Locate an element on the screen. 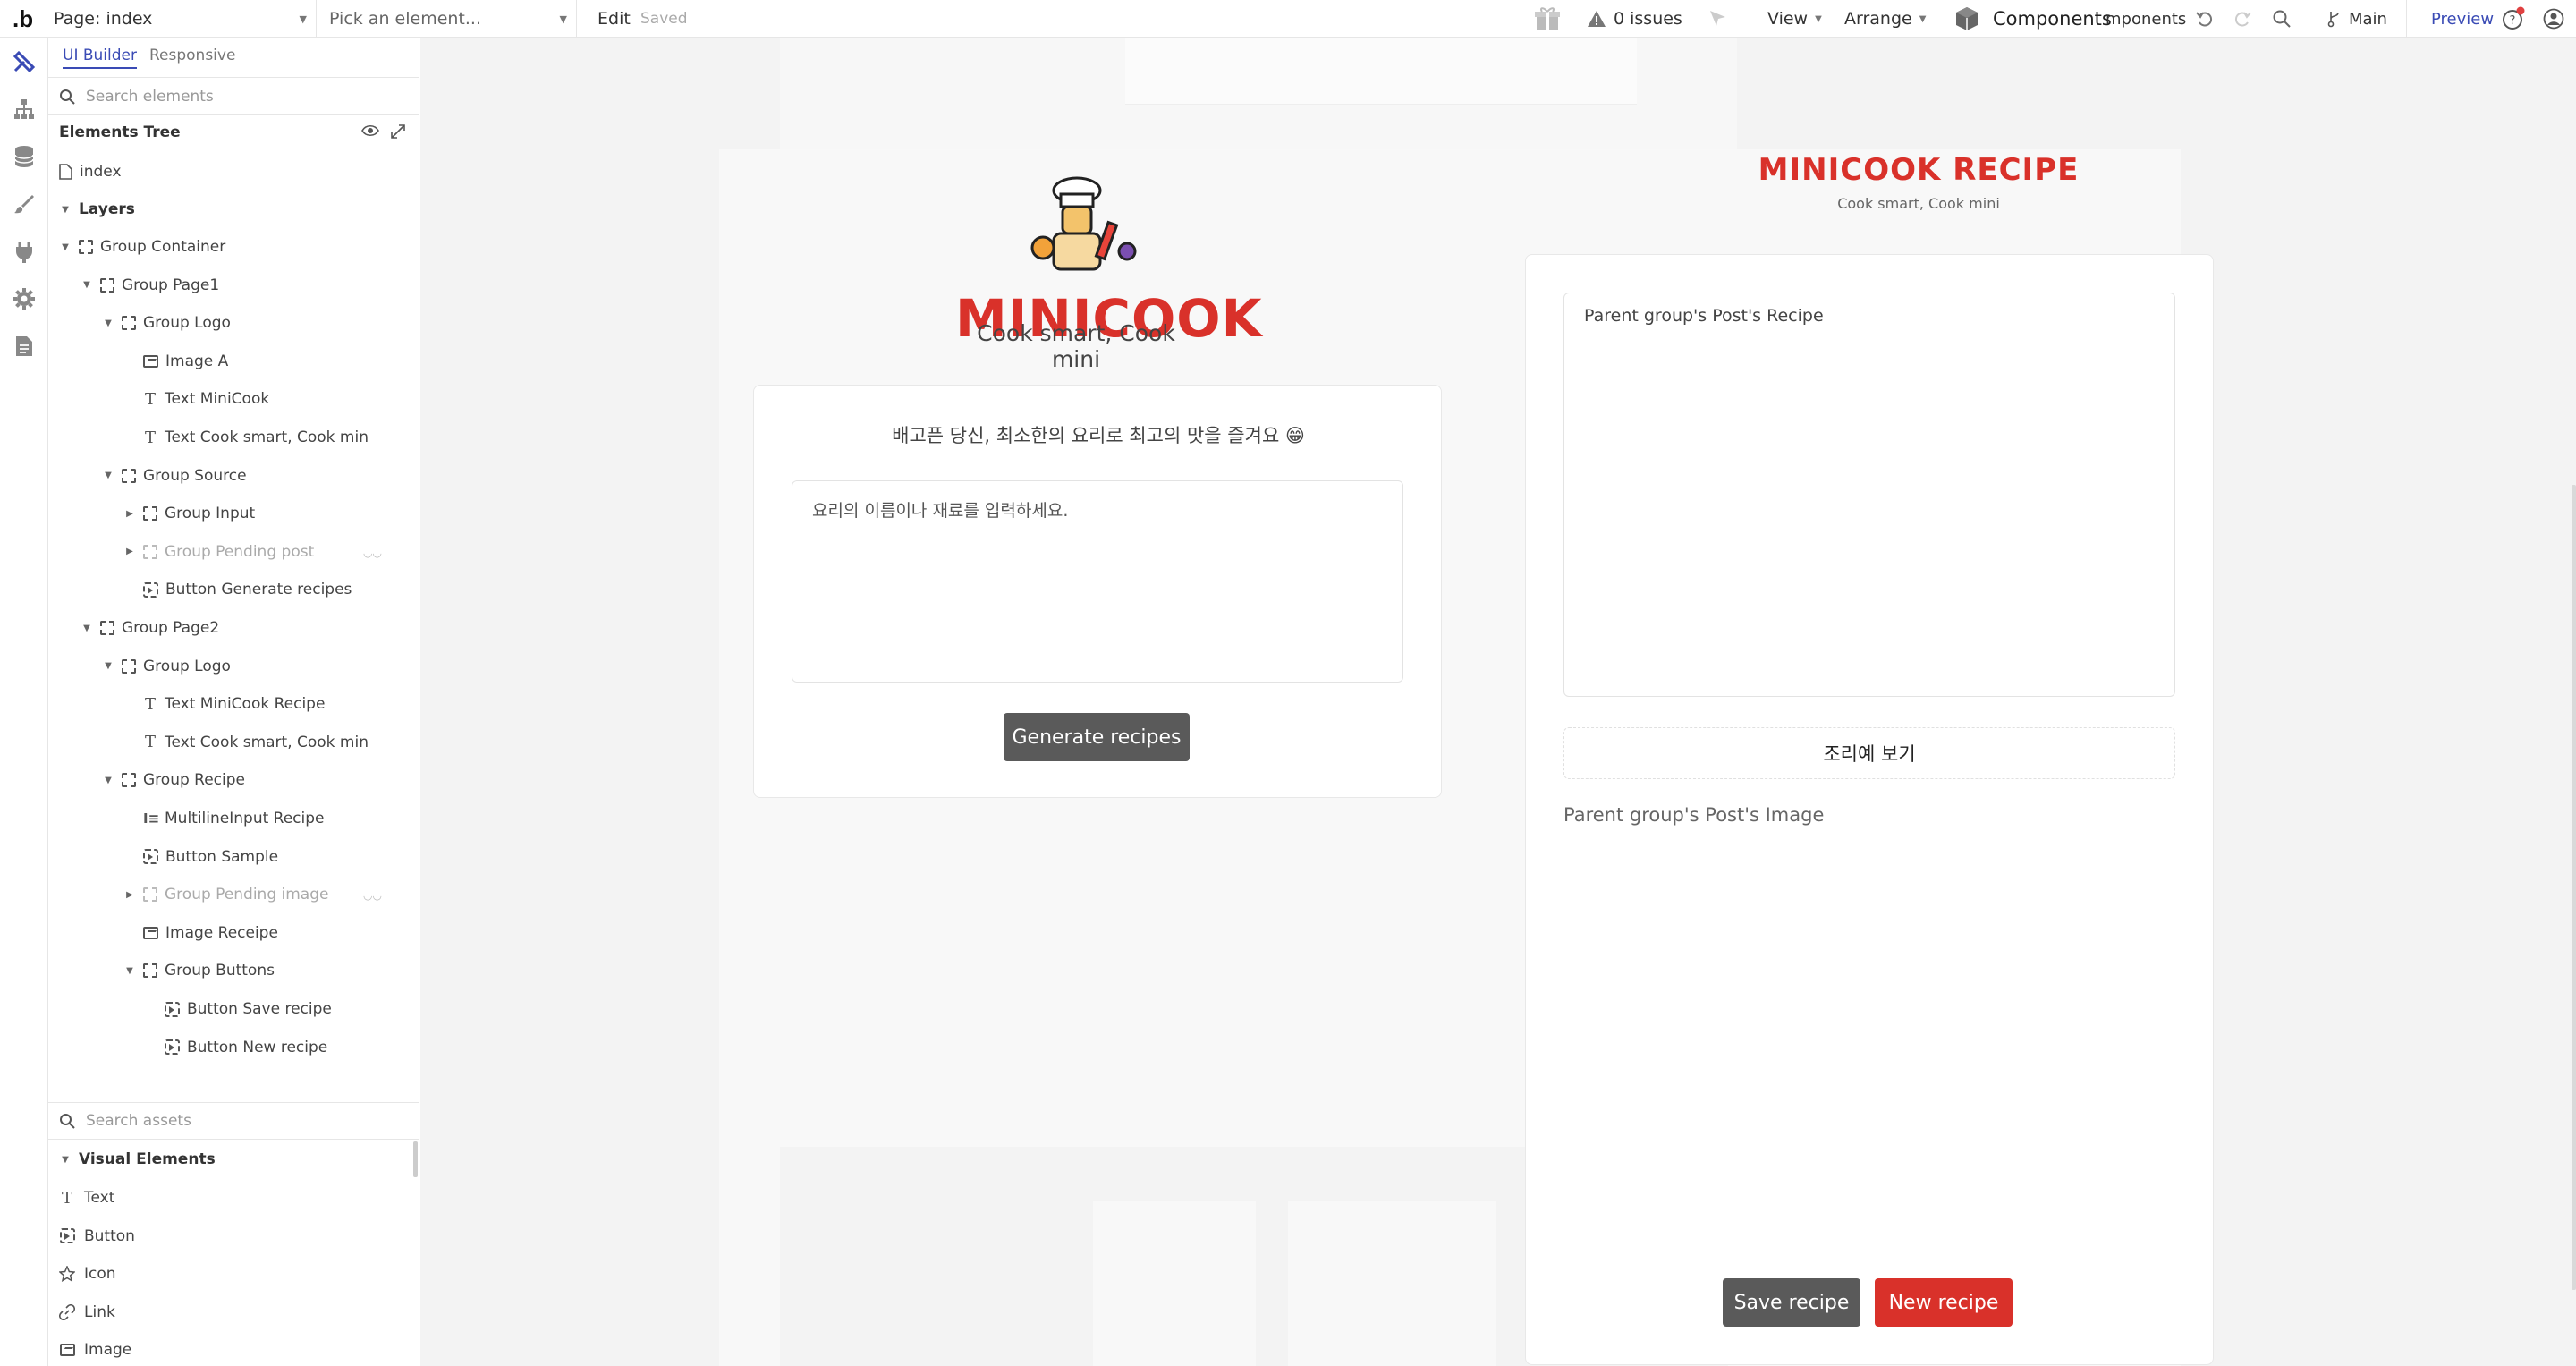 The height and width of the screenshot is (1366, 2576). tree-item: ▶ Group Input is located at coordinates (189, 513).